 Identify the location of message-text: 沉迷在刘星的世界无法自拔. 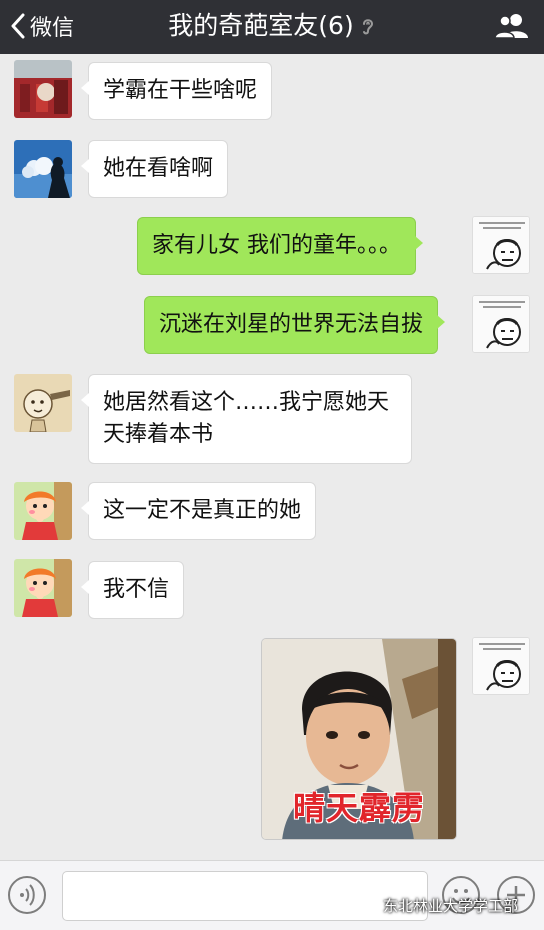
(291, 324).